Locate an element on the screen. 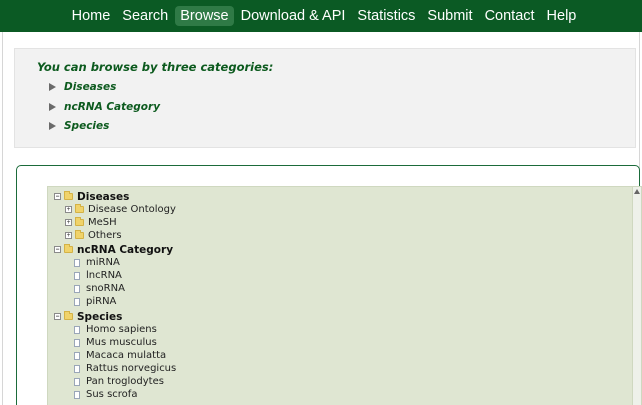  intro-link-species: Species is located at coordinates (79, 126).